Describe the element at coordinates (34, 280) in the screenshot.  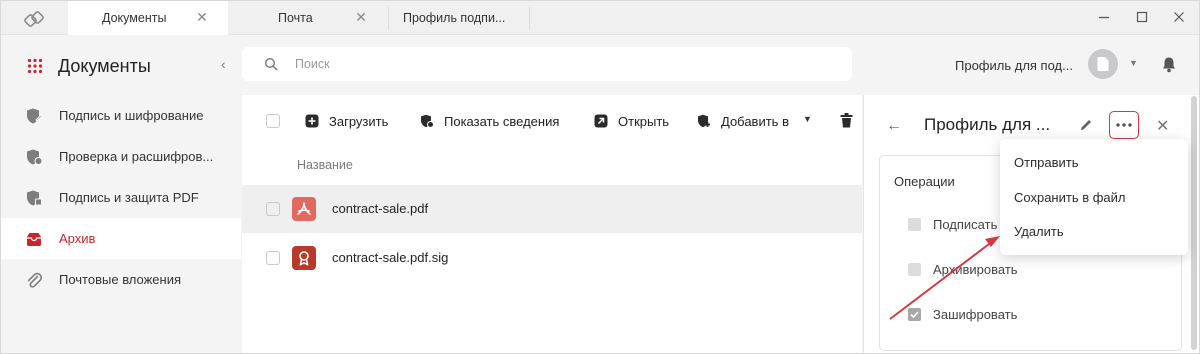
I see `paperclip-icon` at that location.